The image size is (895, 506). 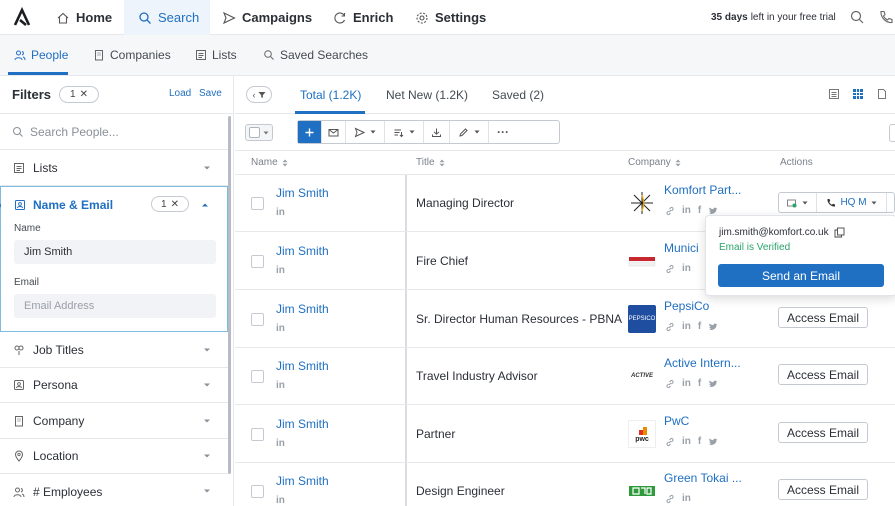 I want to click on select-all-checkbox, so click(x=254, y=132).